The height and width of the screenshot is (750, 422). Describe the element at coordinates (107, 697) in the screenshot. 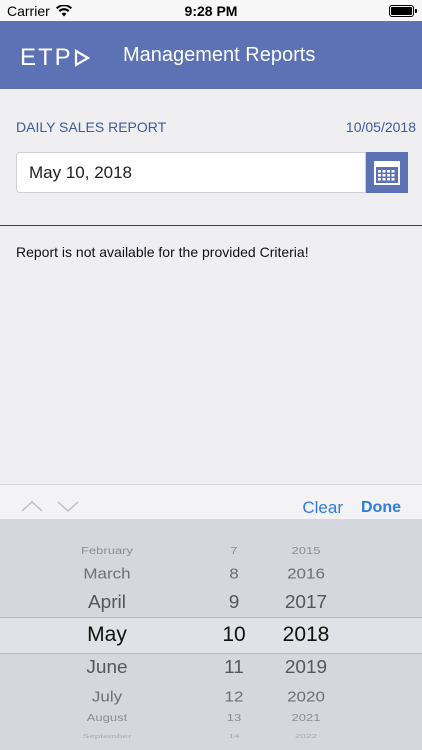

I see `picker-month-option: July` at that location.